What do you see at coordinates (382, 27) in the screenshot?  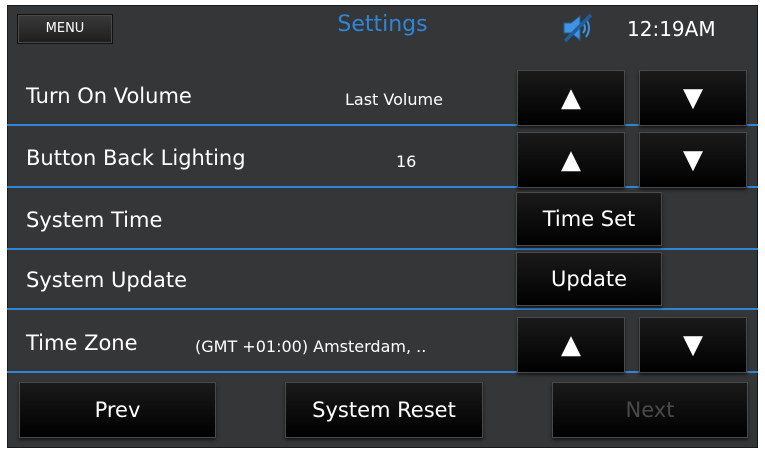 I see `header-bar: MENU Settings 12:19AM` at bounding box center [382, 27].